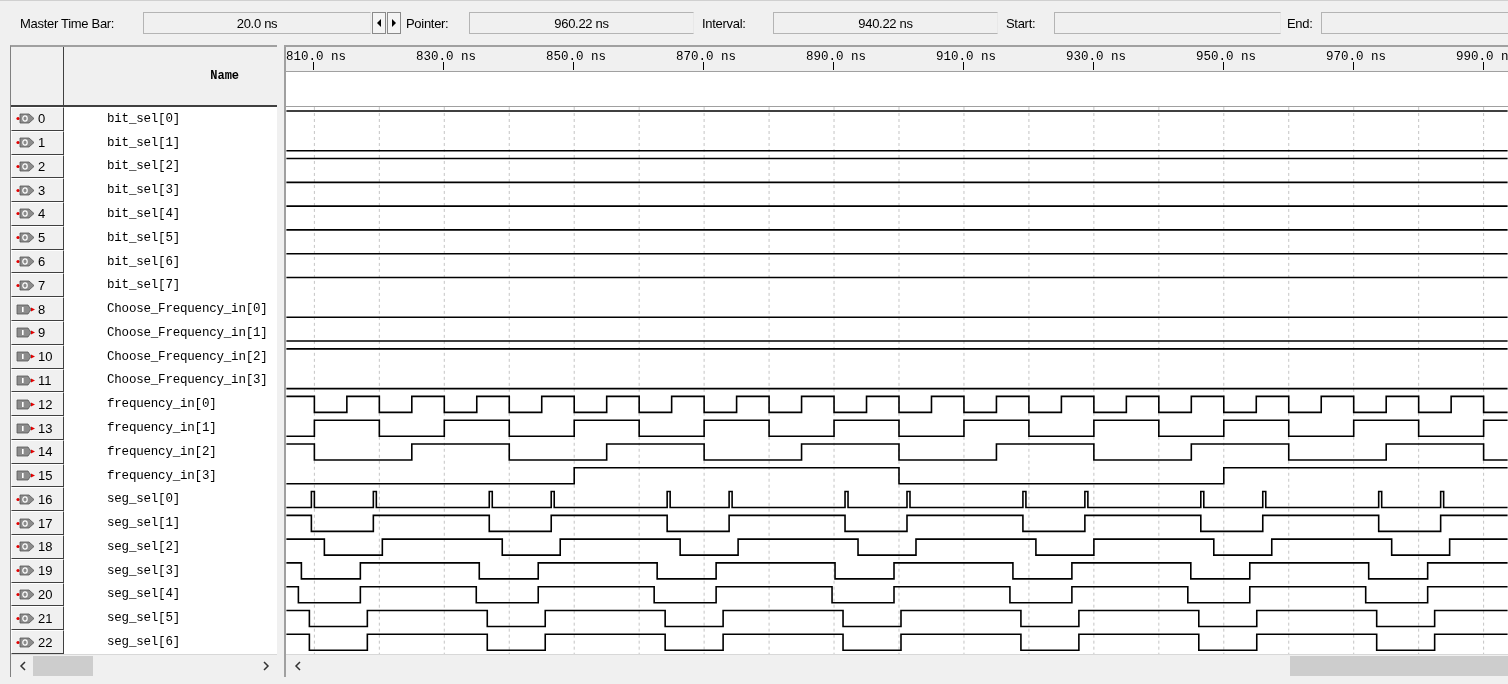 This screenshot has height=684, width=1508. I want to click on signal-index: 22, so click(45, 642).